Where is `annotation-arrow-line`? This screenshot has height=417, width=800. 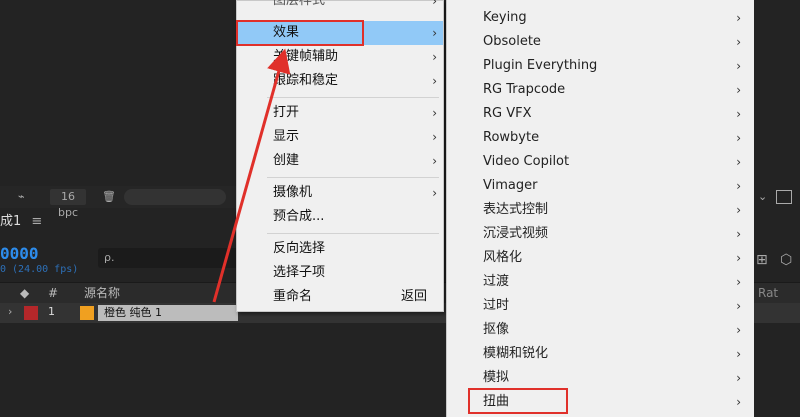 annotation-arrow-line is located at coordinates (251, 175).